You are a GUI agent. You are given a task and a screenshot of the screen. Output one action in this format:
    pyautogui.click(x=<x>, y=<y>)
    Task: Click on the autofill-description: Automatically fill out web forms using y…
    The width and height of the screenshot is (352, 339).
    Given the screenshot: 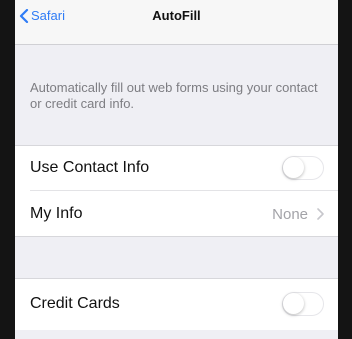 What is the action you would take?
    pyautogui.click(x=174, y=95)
    